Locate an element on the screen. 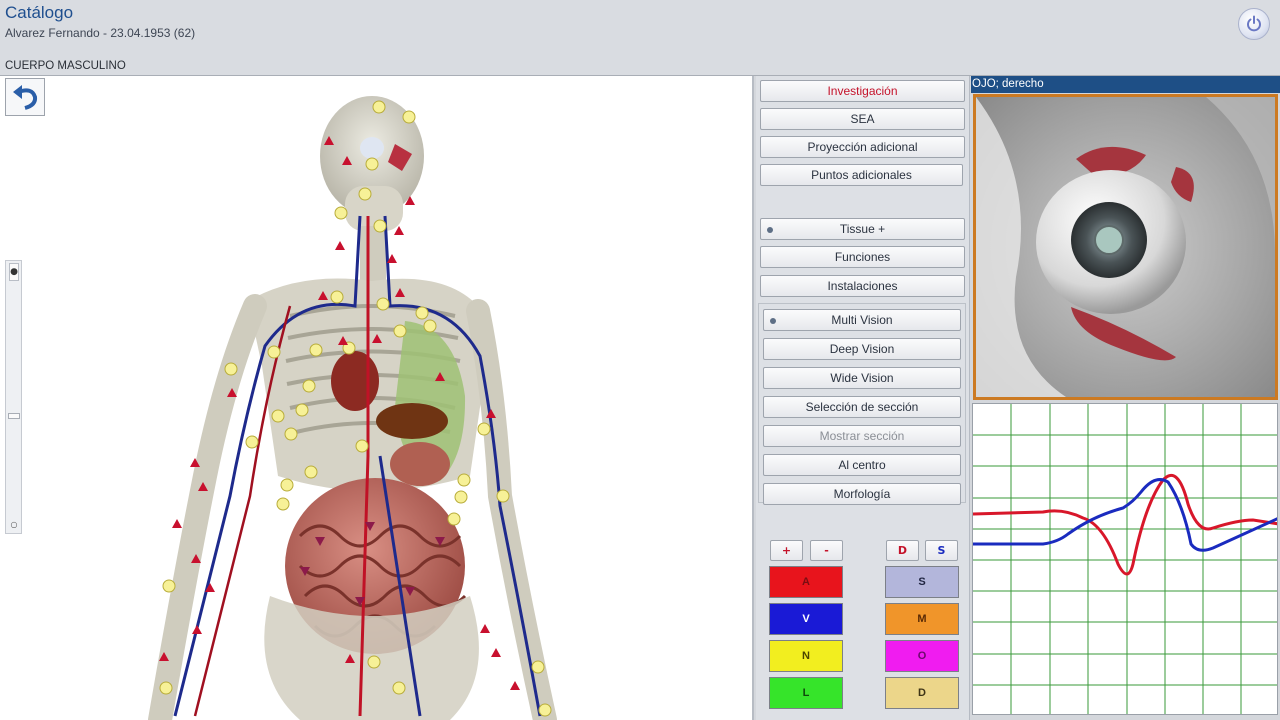 The image size is (1280, 720). tissue-plus-label: Tissue + is located at coordinates (862, 229).